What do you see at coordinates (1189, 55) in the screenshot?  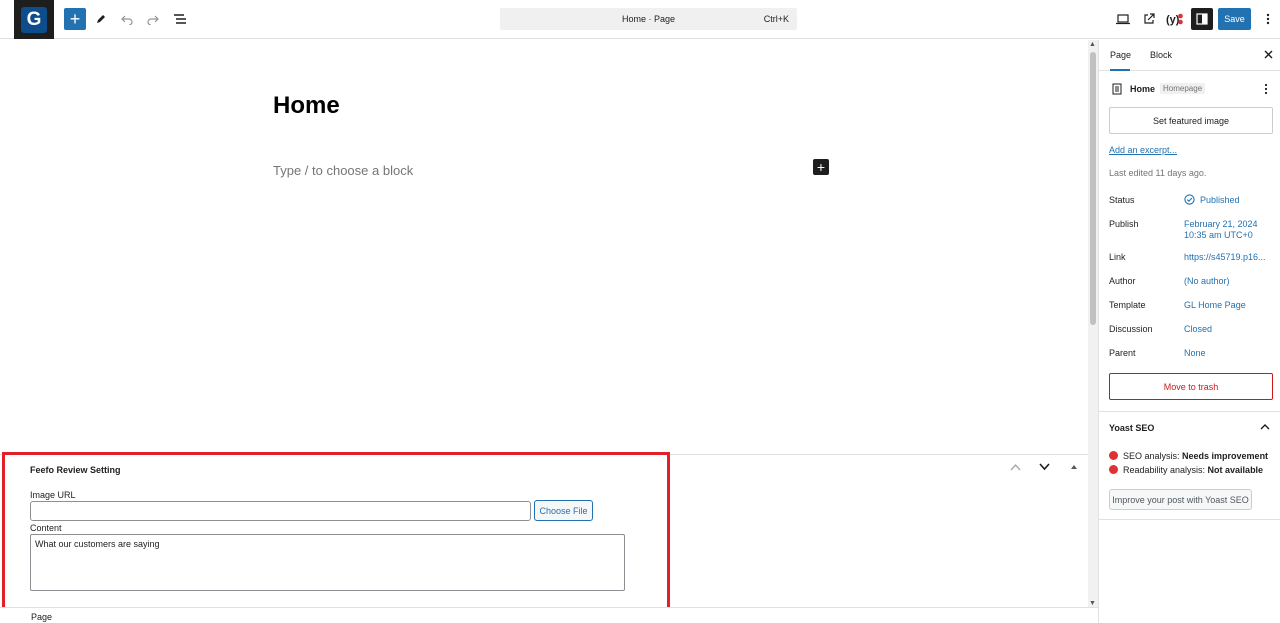 I see `sidebar-tabs: Page Block` at bounding box center [1189, 55].